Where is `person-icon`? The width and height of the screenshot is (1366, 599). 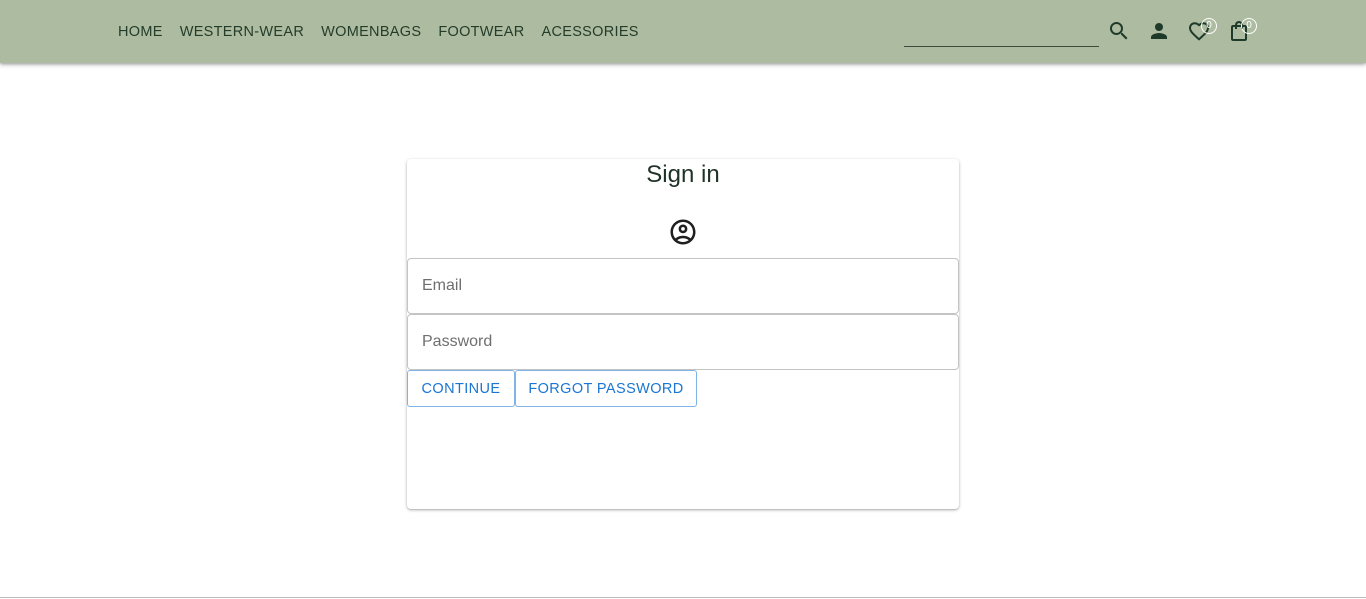
person-icon is located at coordinates (1159, 31).